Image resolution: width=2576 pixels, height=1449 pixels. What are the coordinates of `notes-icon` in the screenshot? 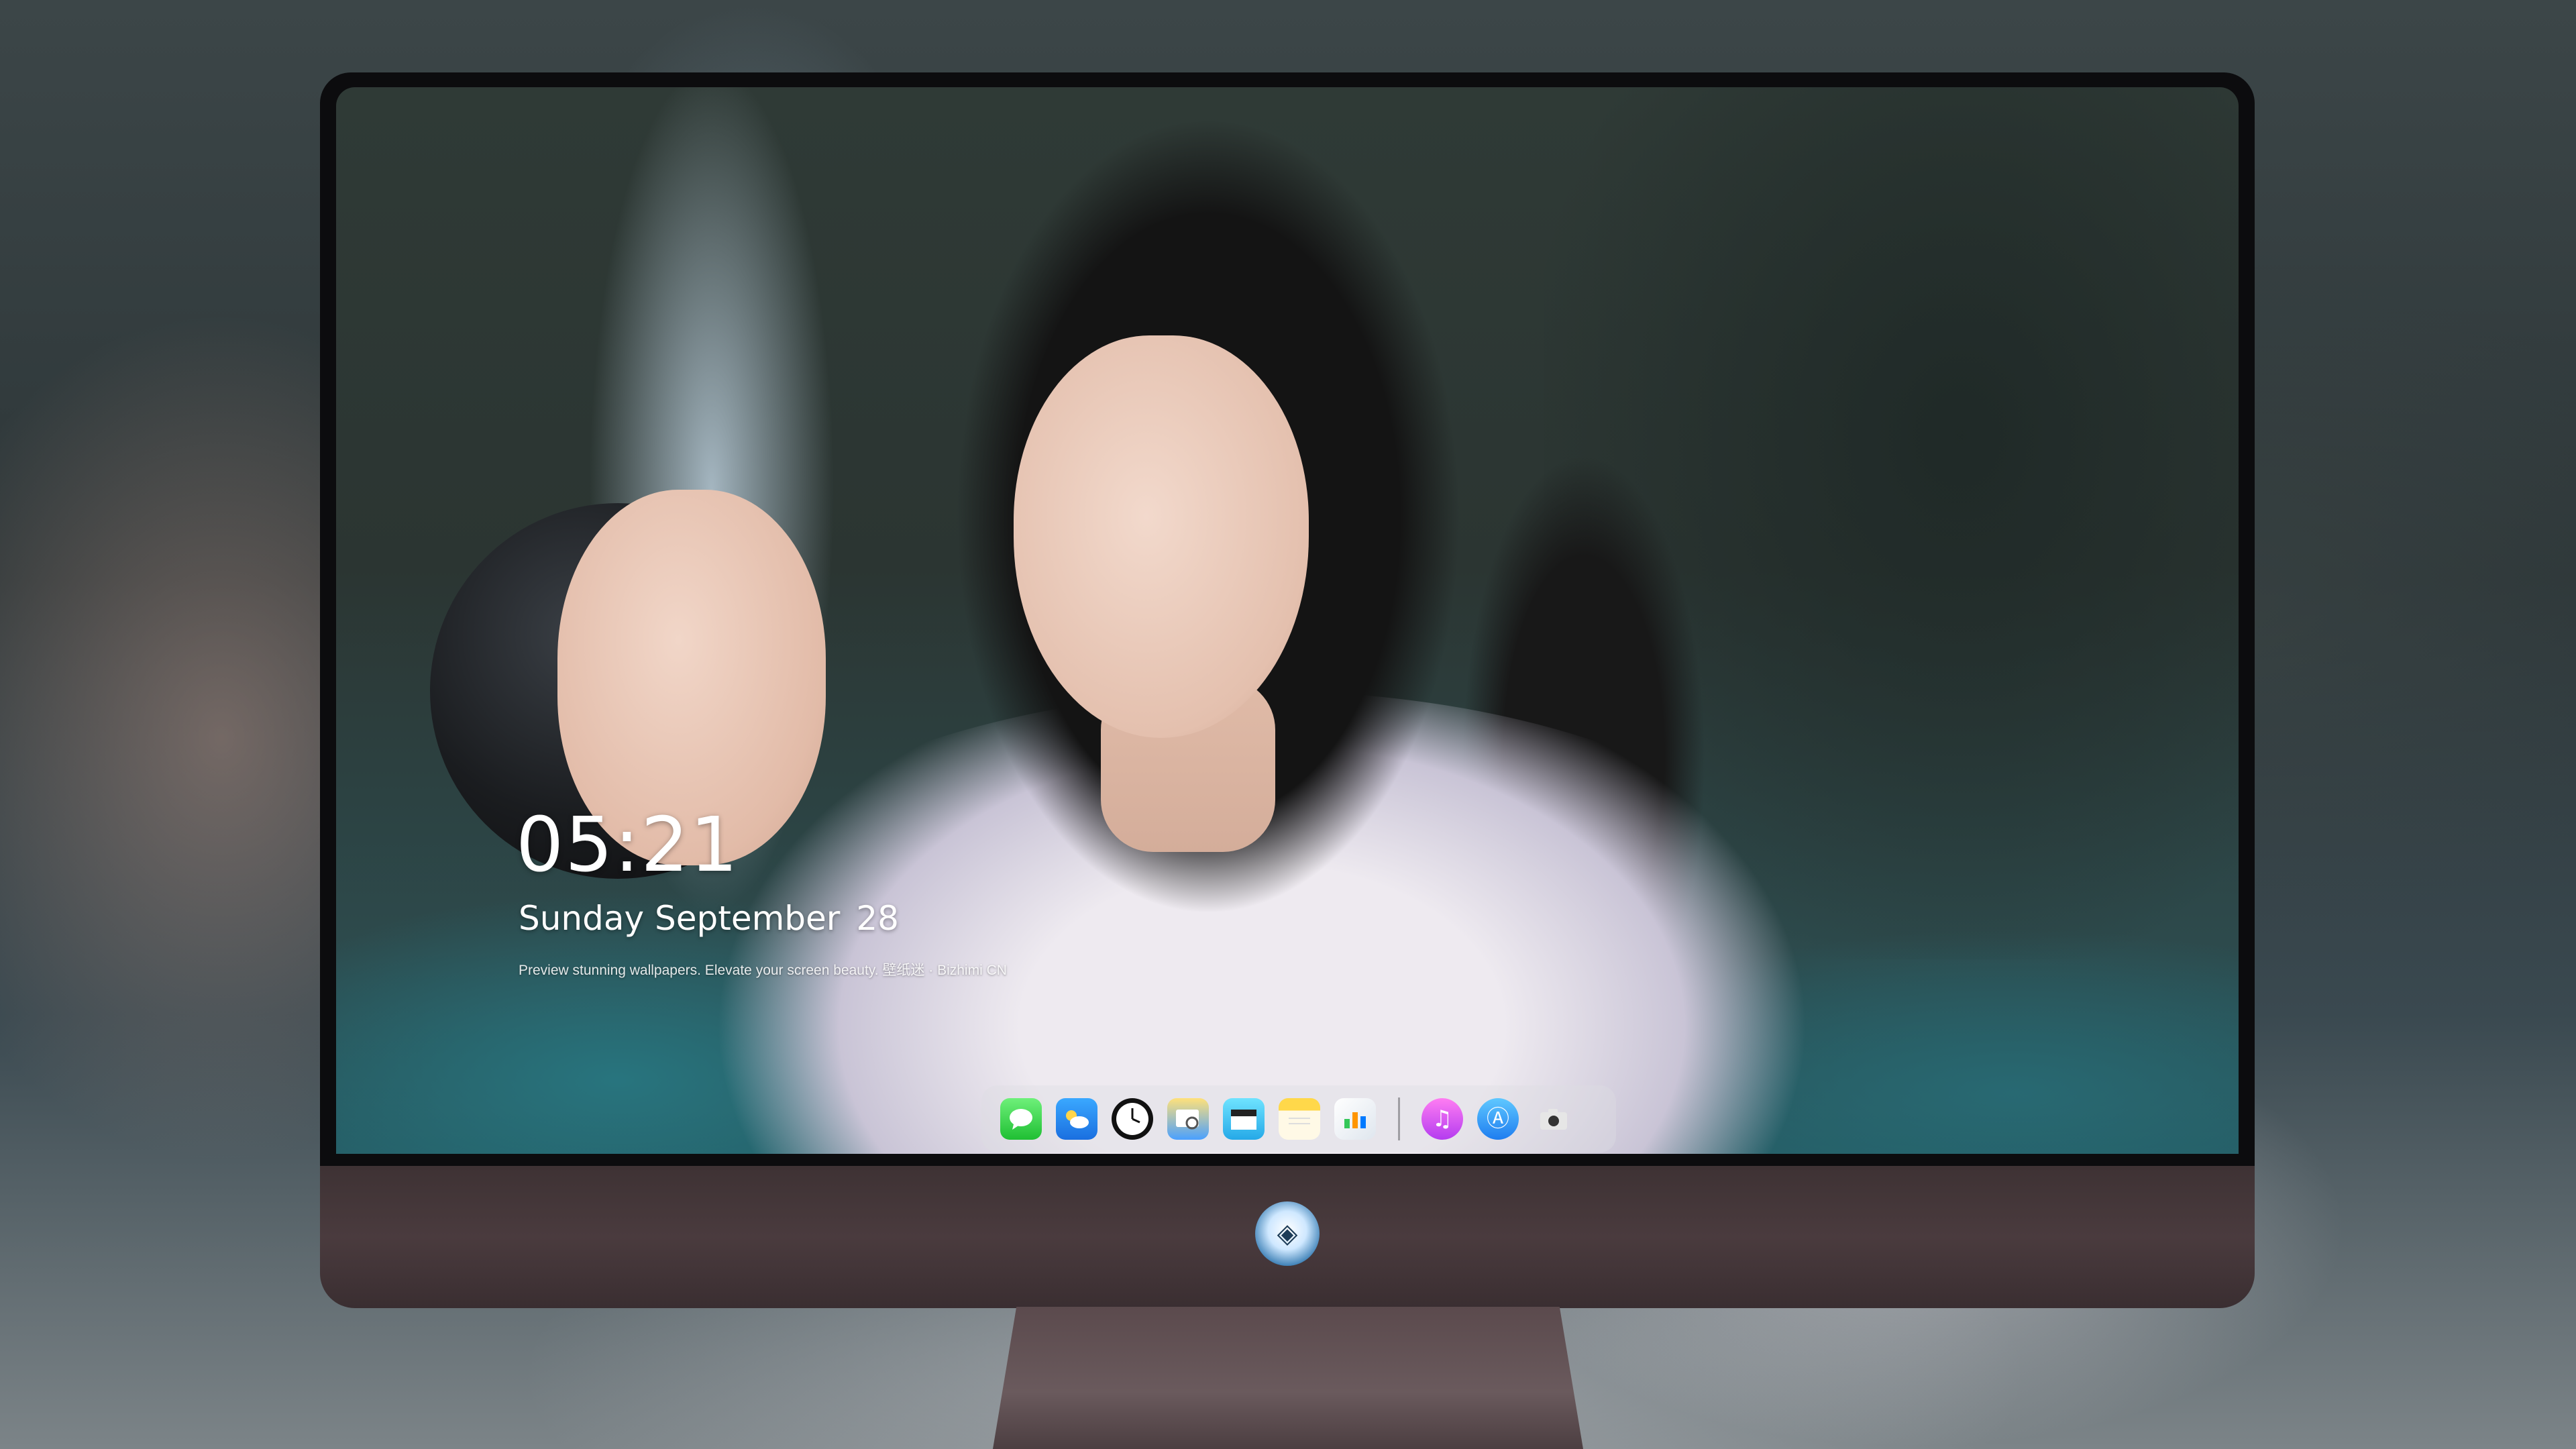 It's located at (1299, 1119).